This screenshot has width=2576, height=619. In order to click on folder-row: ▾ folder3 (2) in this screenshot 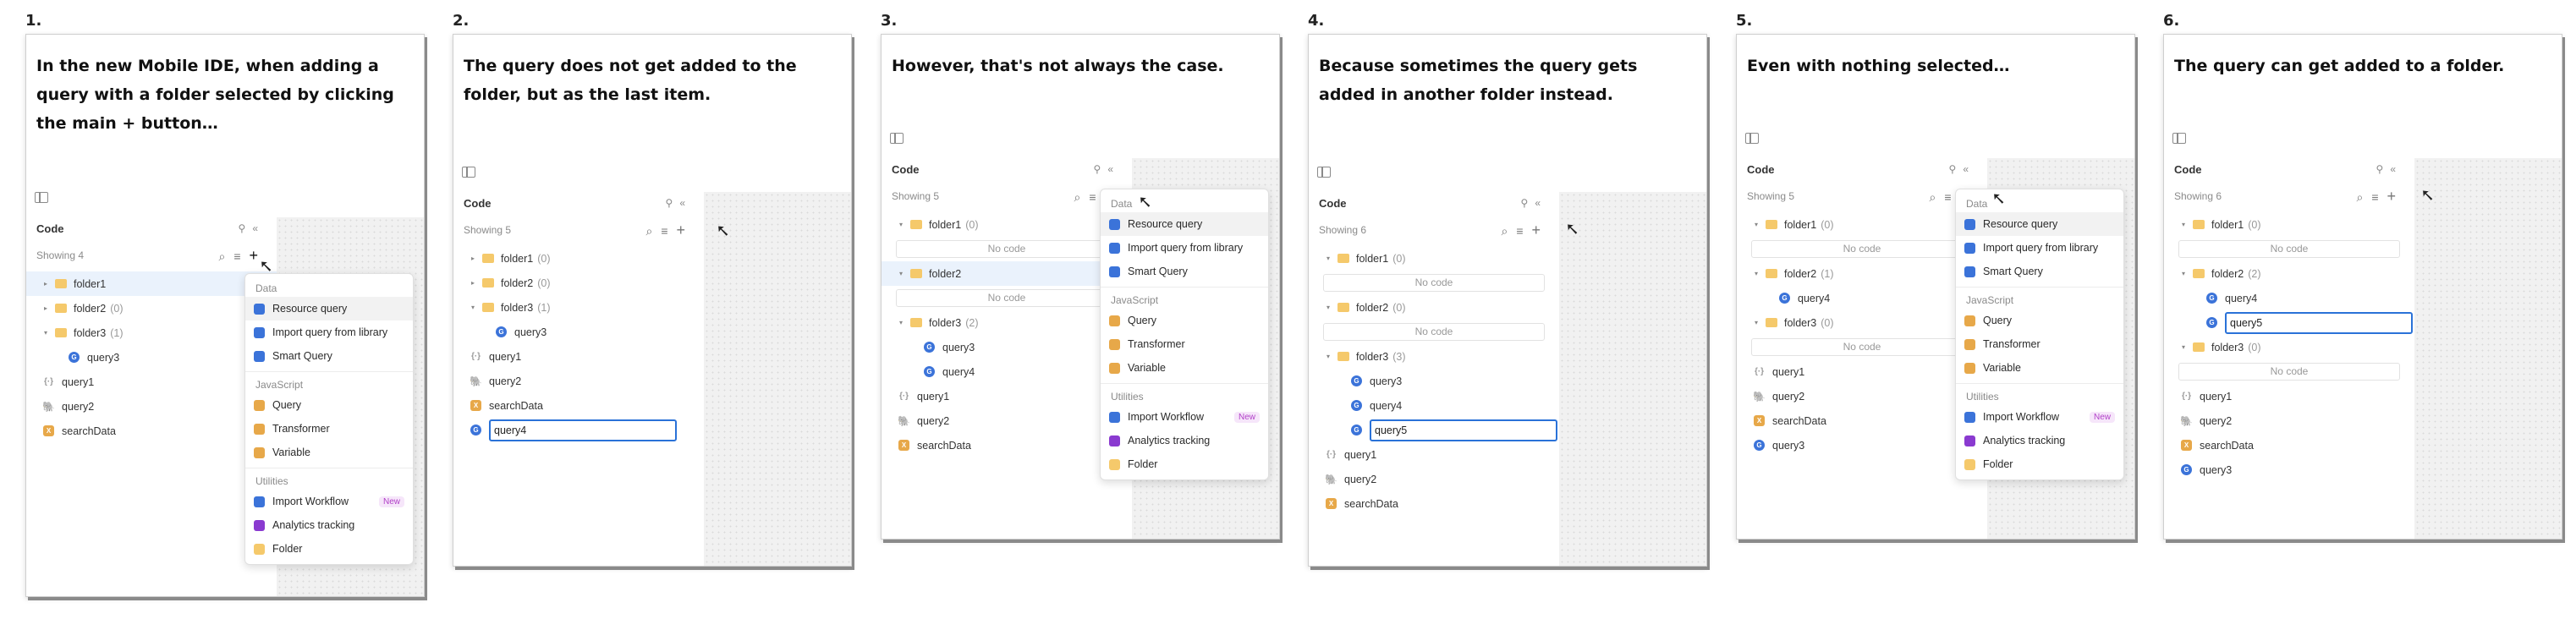, I will do `click(1007, 323)`.